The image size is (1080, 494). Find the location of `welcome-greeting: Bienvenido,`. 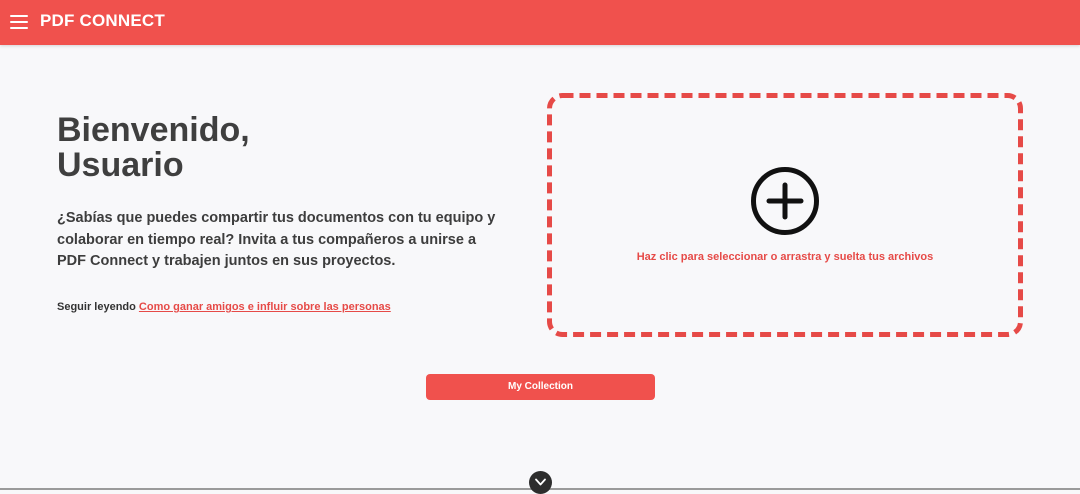

welcome-greeting: Bienvenido, is located at coordinates (153, 130).